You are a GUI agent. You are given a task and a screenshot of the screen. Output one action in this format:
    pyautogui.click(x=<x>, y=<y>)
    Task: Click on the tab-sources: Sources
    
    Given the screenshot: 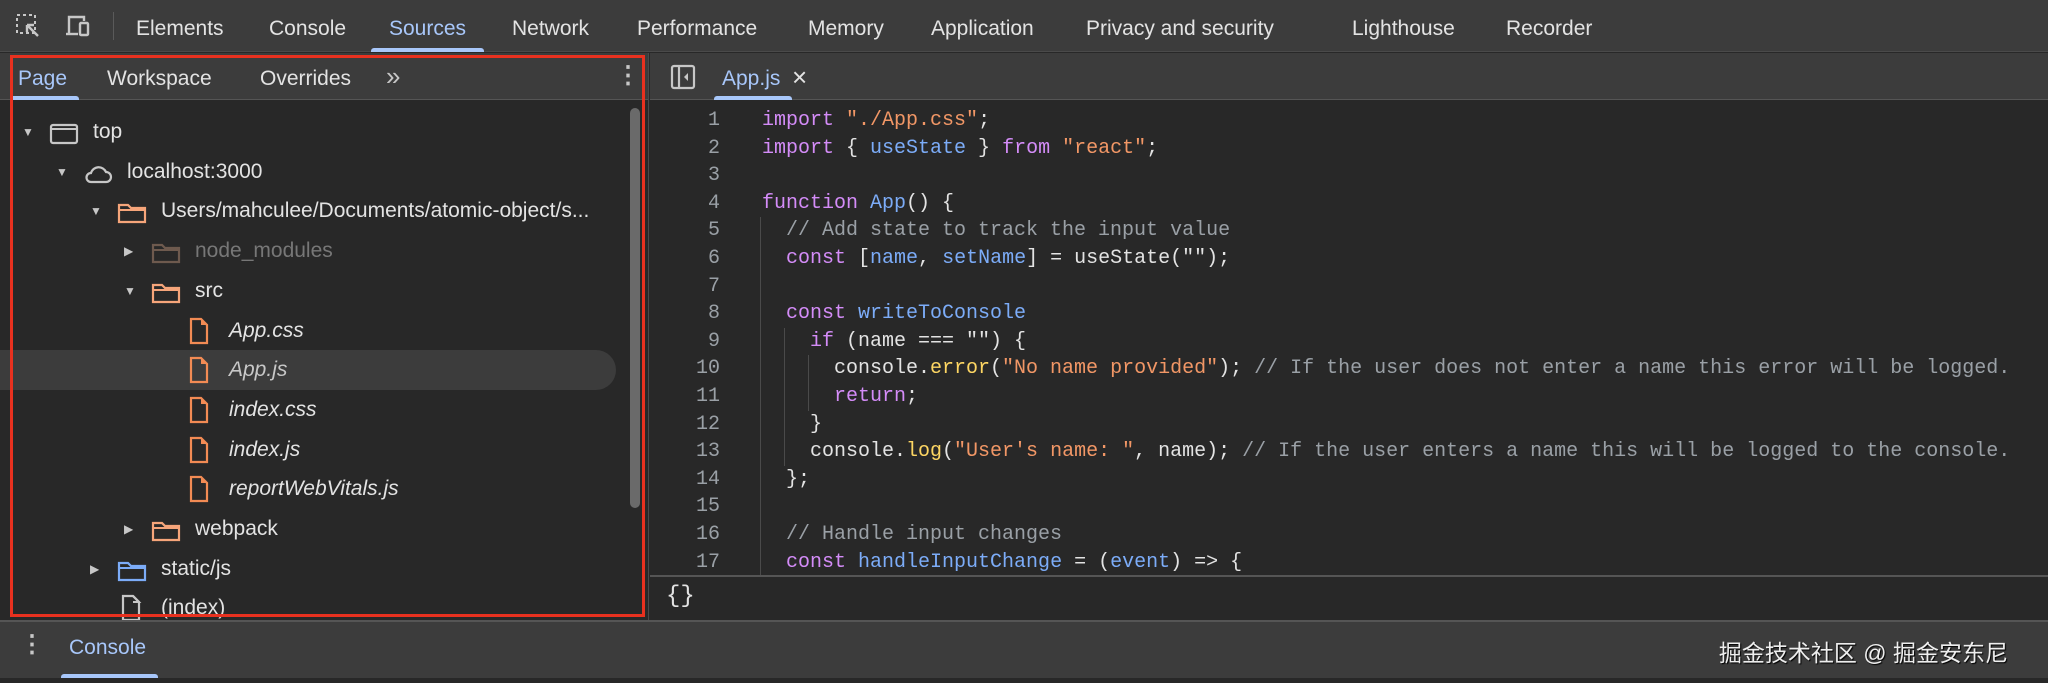 What is the action you would take?
    pyautogui.click(x=427, y=26)
    